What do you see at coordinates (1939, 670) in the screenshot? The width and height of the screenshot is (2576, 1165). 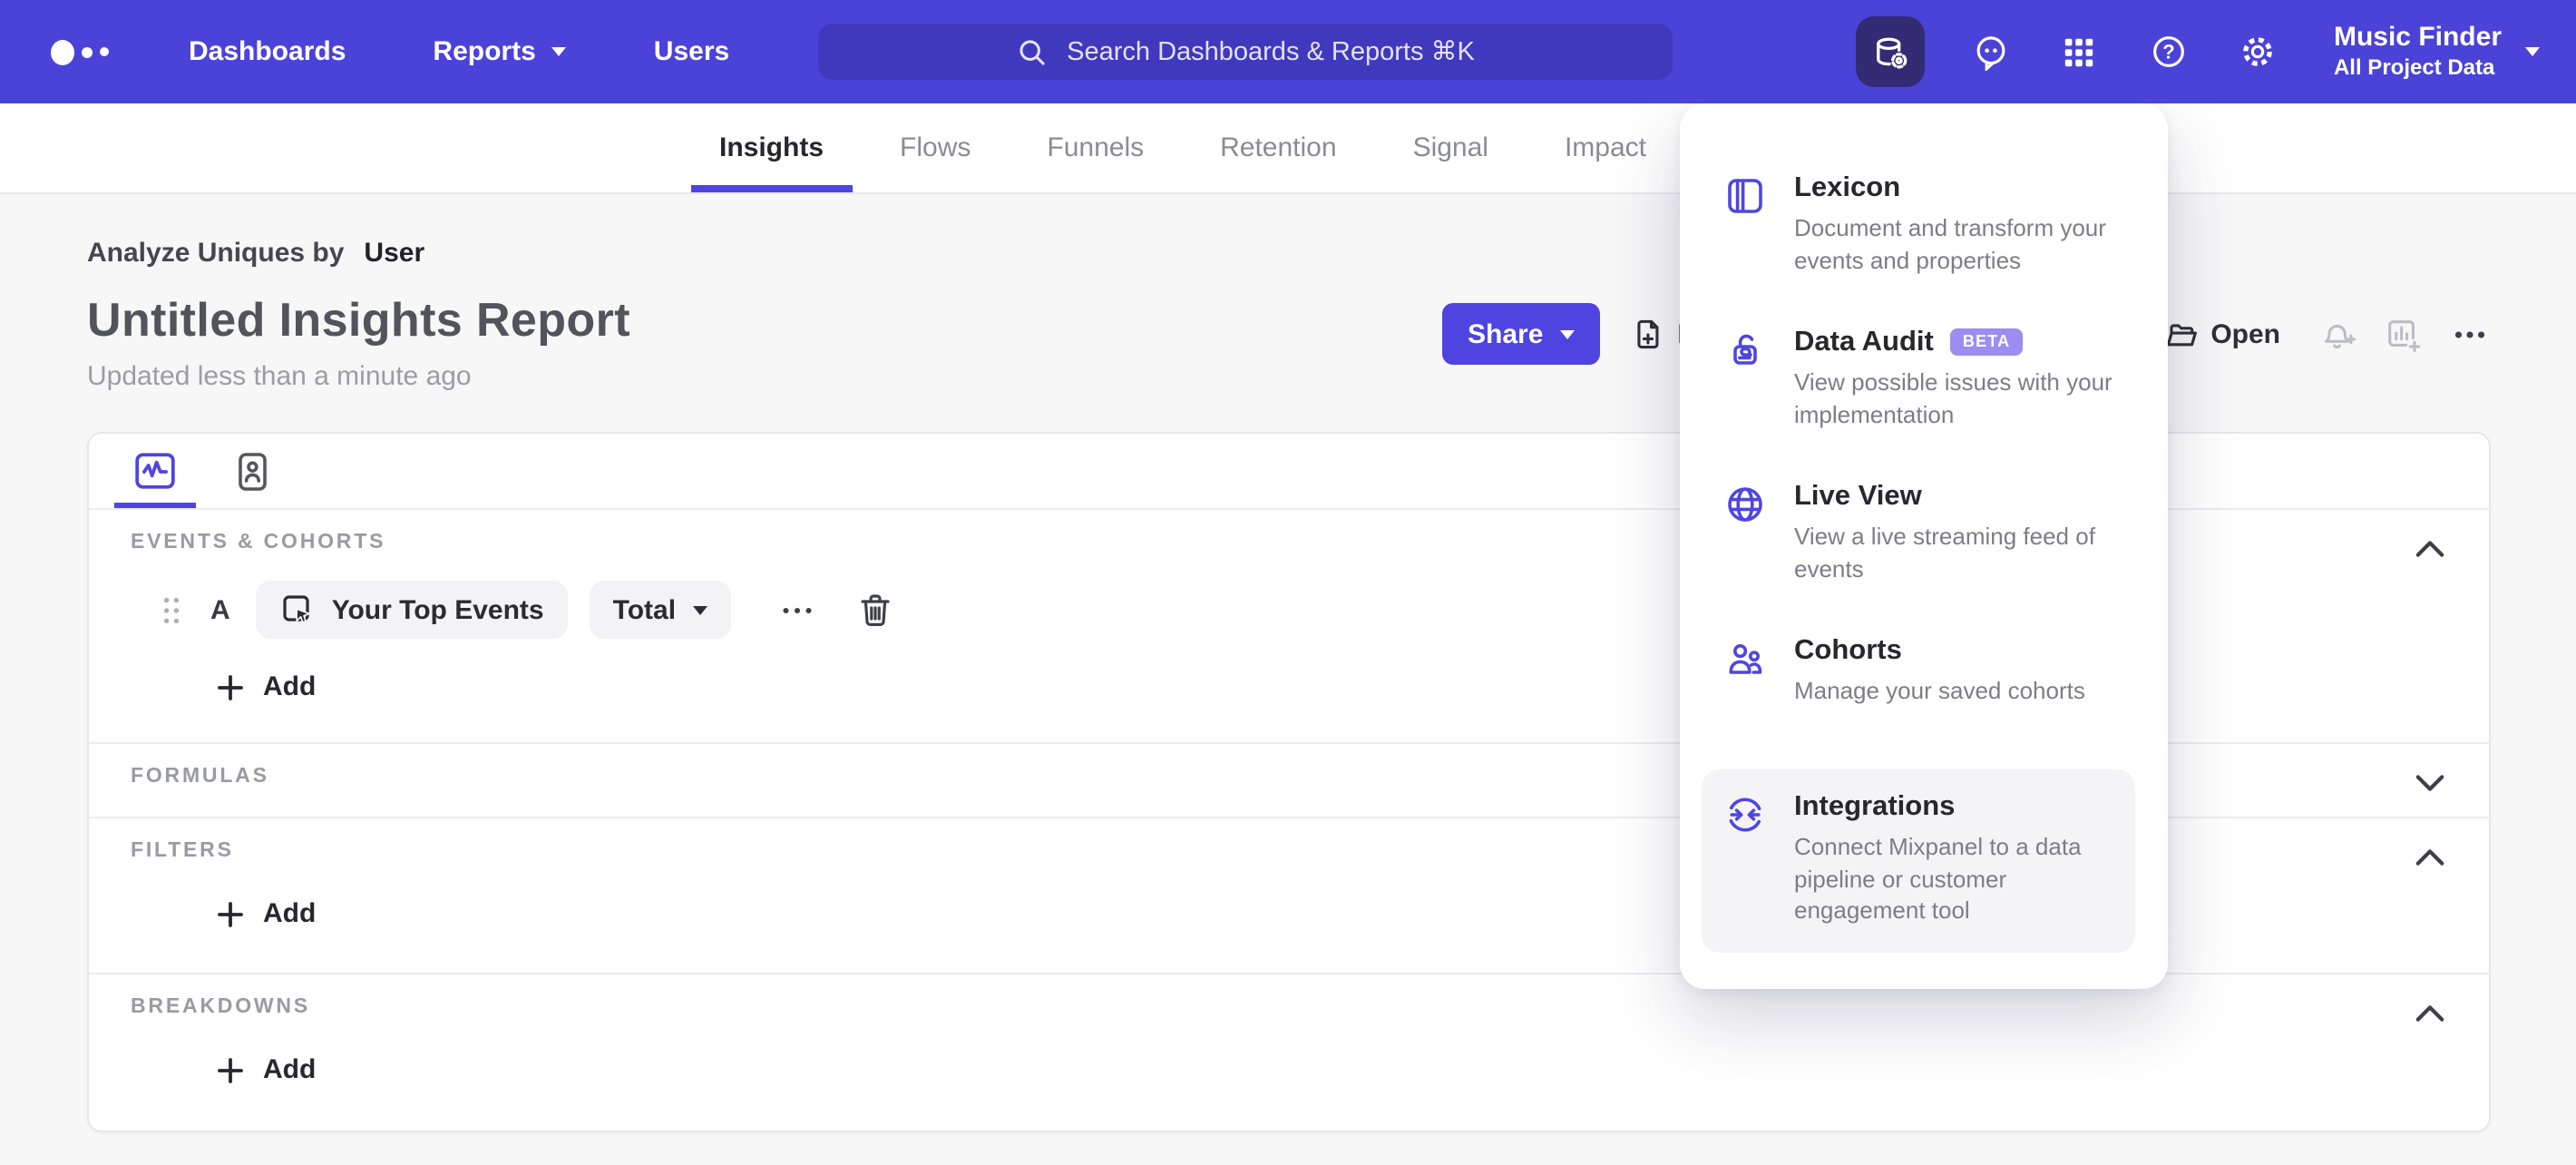 I see `menu-item-text: Cohorts Manage your saved cohorts` at bounding box center [1939, 670].